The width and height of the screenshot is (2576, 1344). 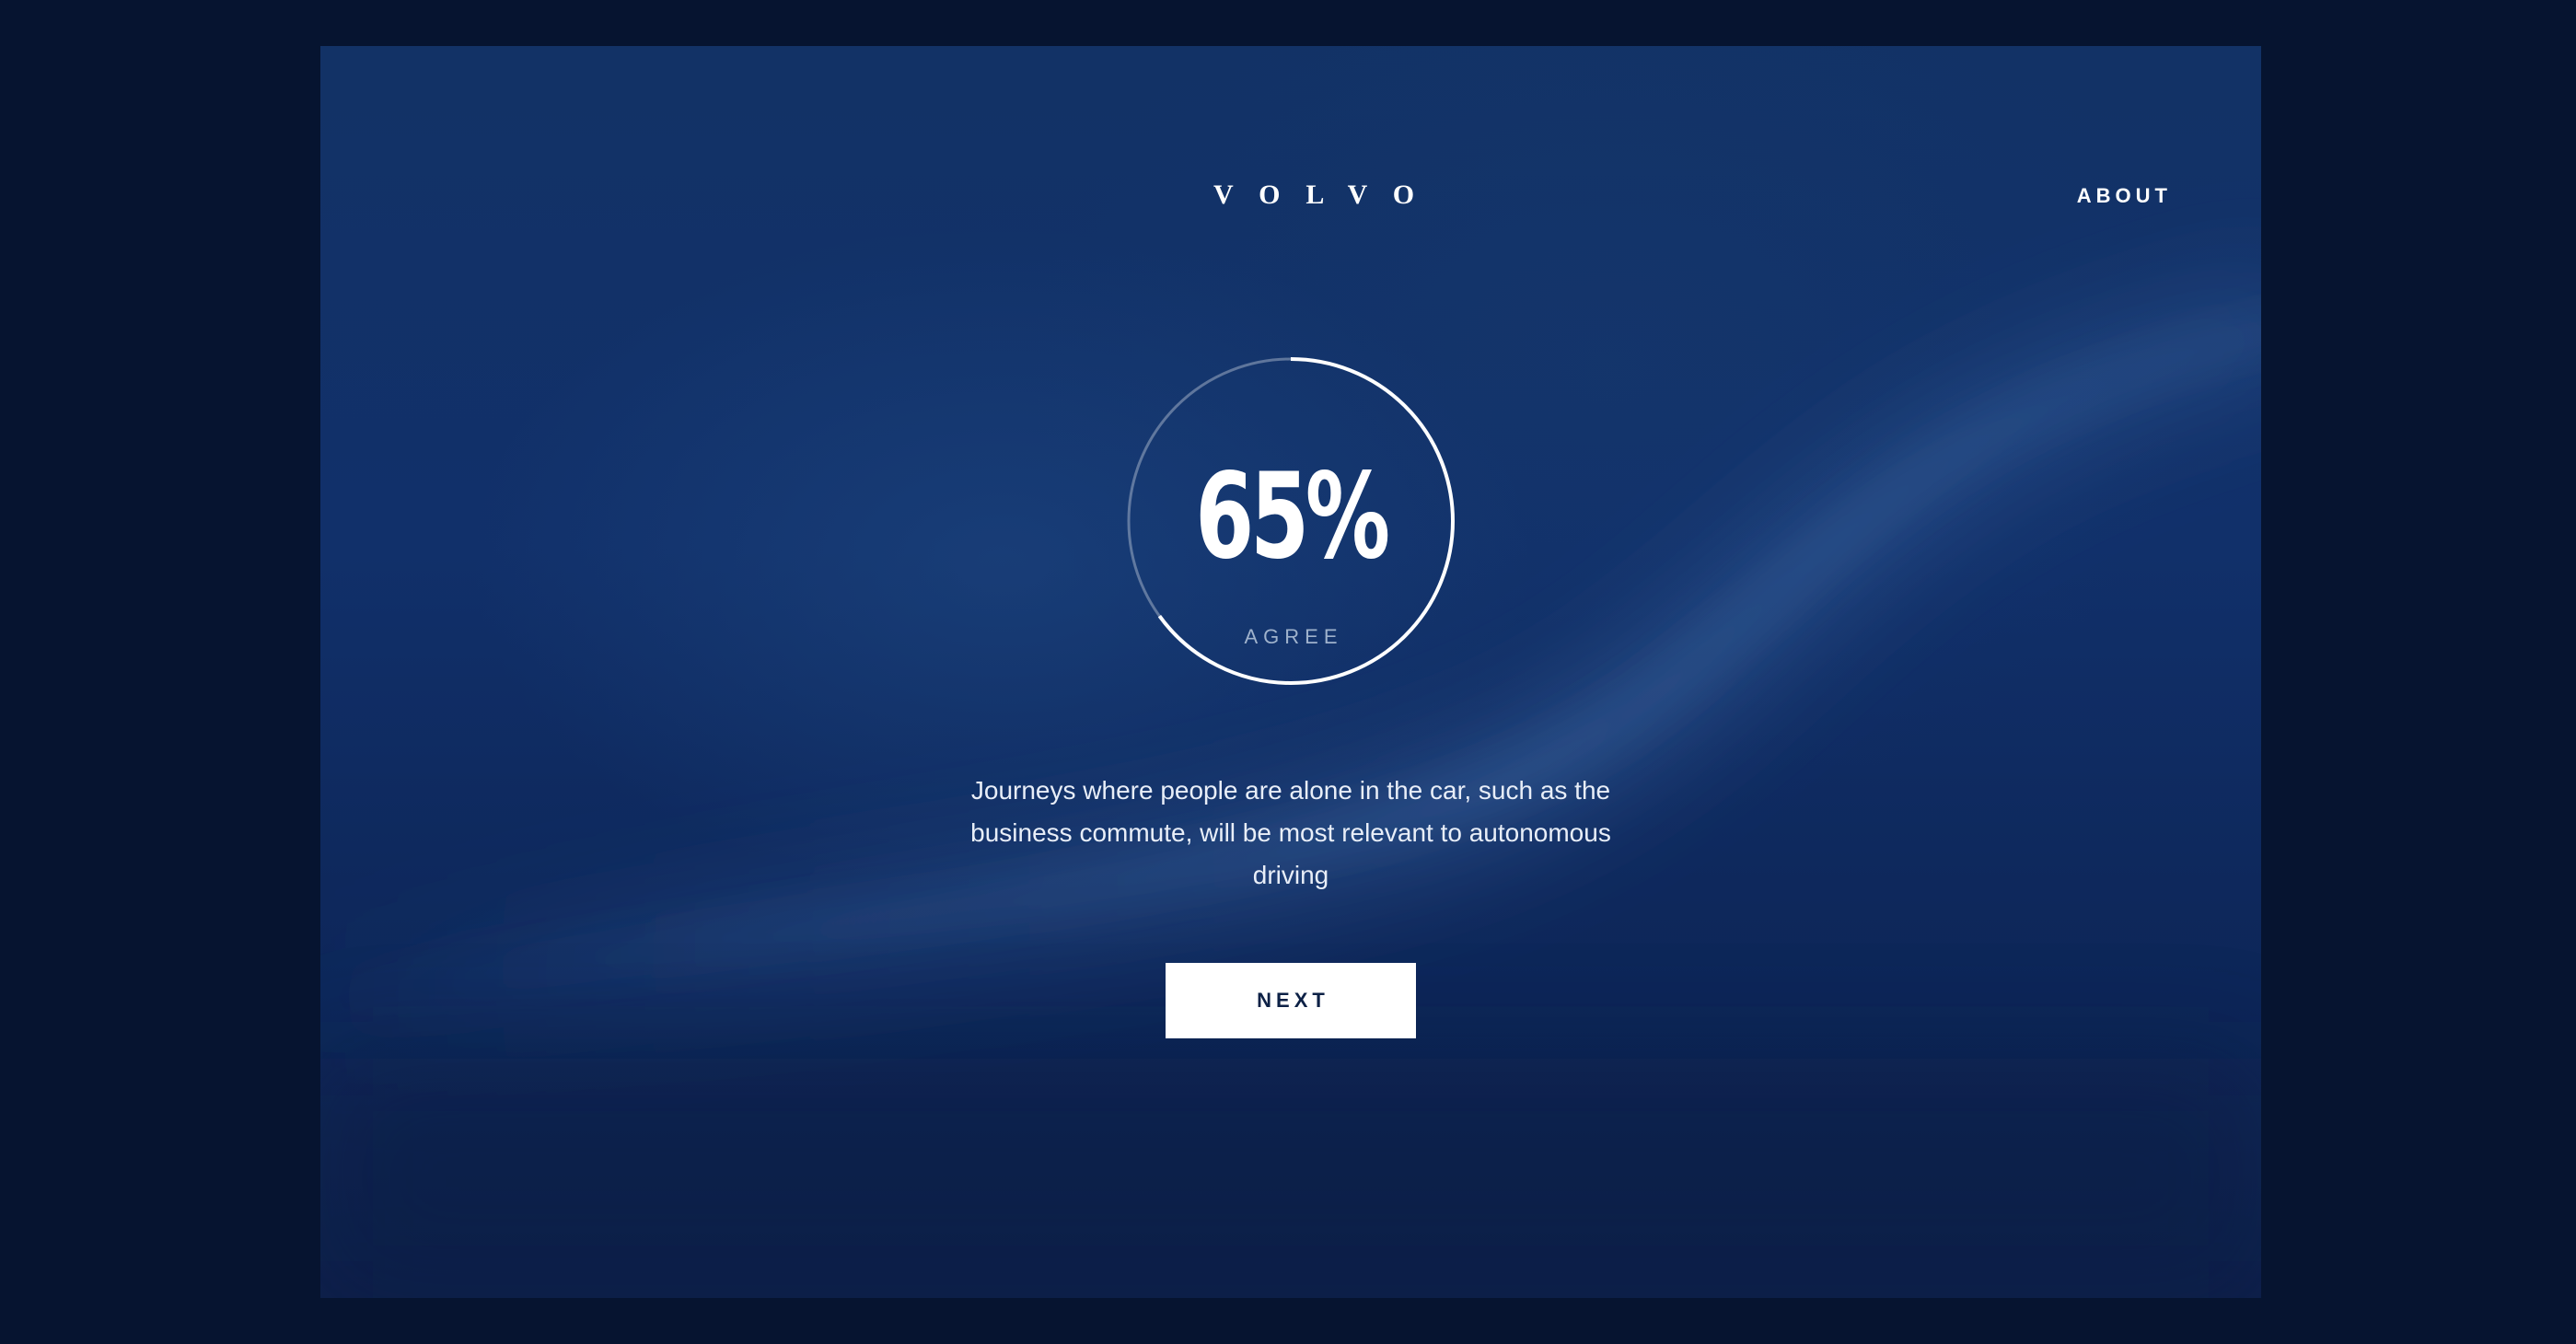 I want to click on percent-caption: AGREE, so click(x=1293, y=636).